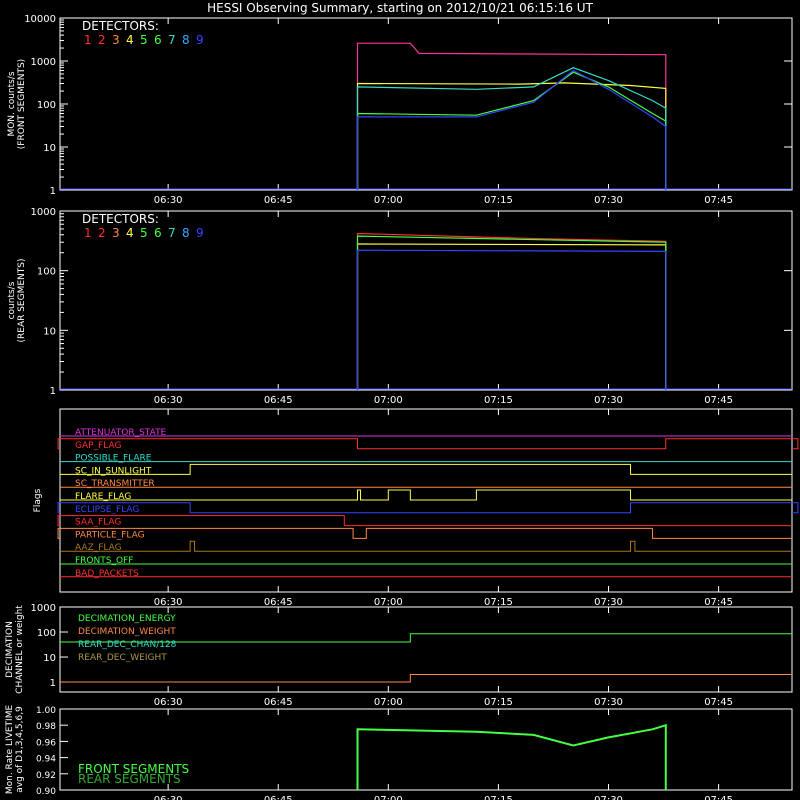 This screenshot has height=800, width=800. Describe the element at coordinates (200, 40) in the screenshot. I see `front-panel-detector-9: 9` at that location.